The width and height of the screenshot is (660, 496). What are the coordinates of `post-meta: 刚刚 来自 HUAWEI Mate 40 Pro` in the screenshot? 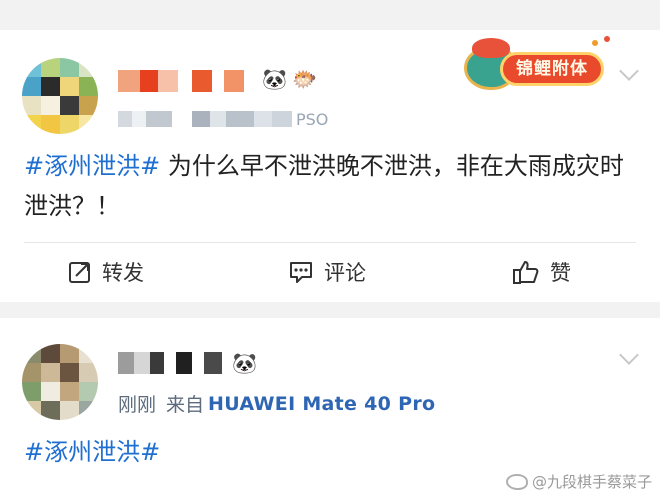 It's located at (276, 403).